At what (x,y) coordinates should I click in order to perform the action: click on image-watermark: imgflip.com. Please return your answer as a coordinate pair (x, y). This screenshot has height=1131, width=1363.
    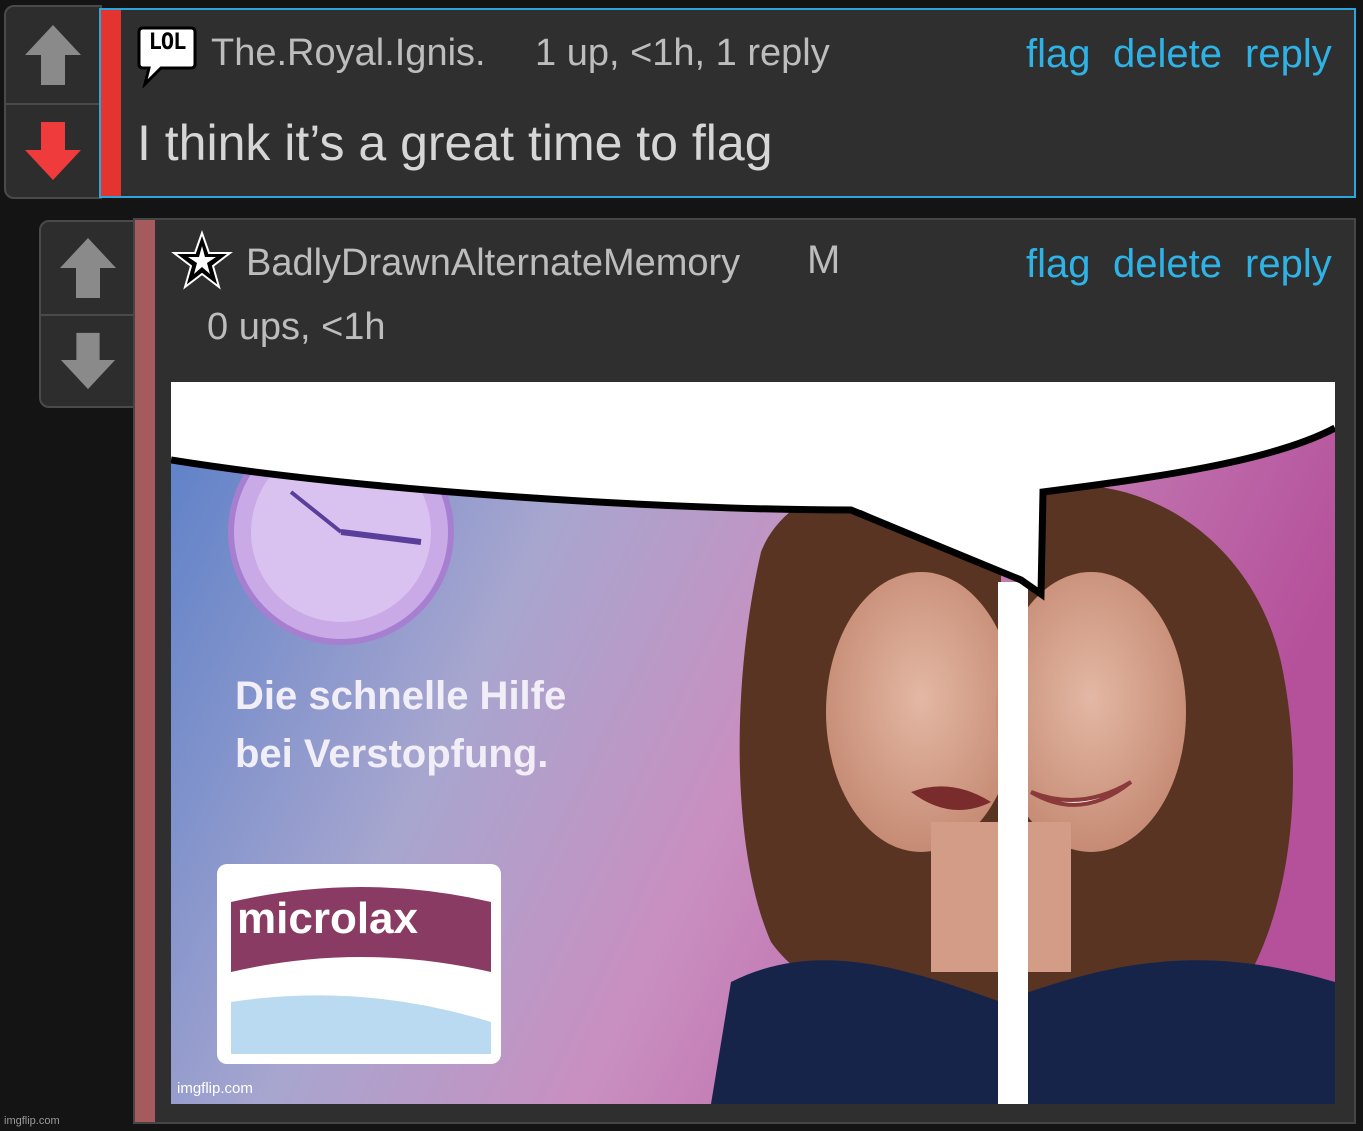
    Looking at the image, I should click on (215, 1088).